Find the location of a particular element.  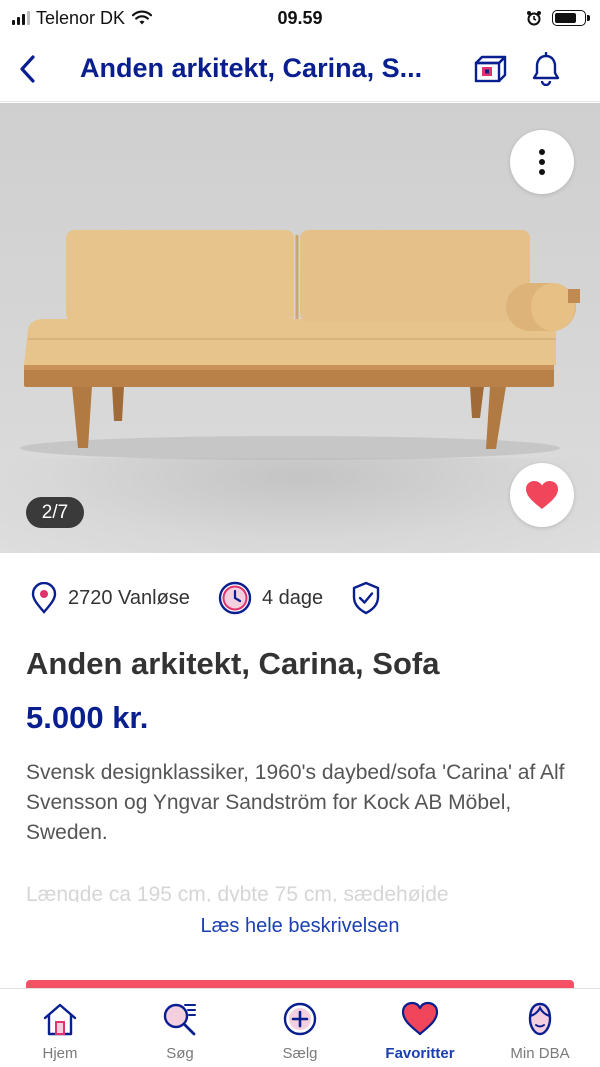

kebab-menu-icon is located at coordinates (542, 162).